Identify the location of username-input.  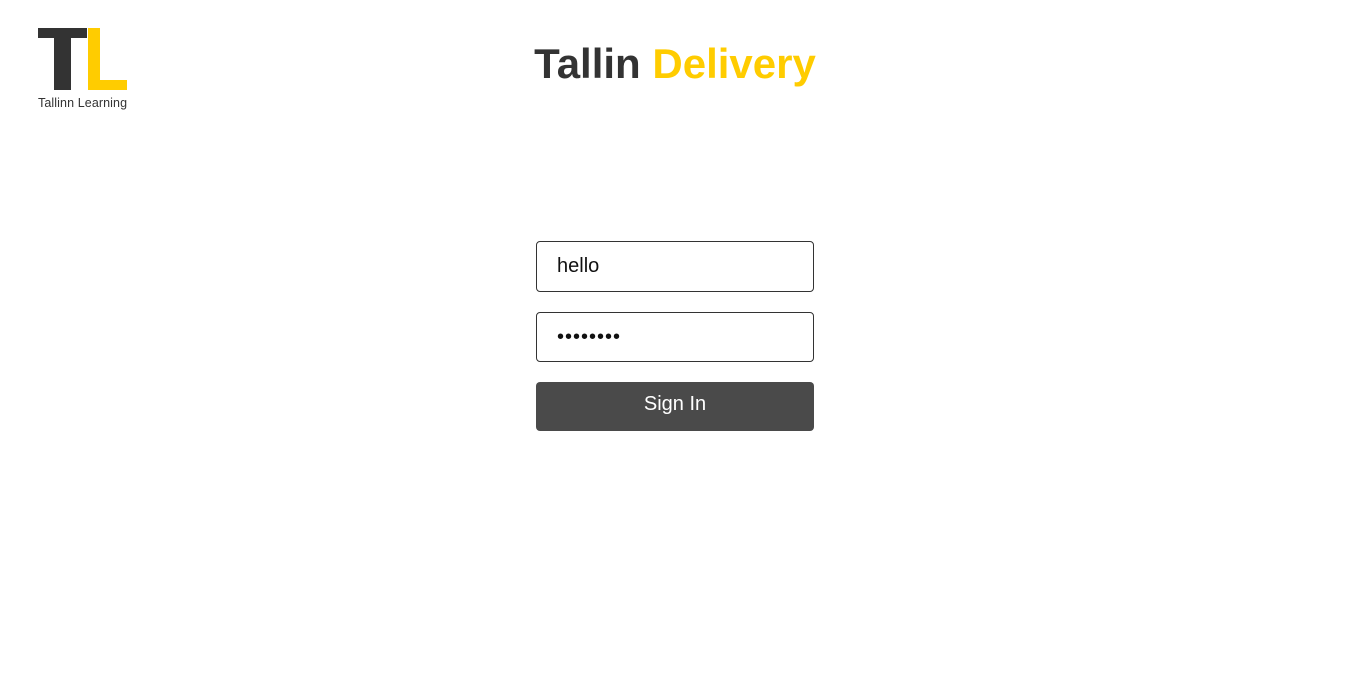
(675, 266).